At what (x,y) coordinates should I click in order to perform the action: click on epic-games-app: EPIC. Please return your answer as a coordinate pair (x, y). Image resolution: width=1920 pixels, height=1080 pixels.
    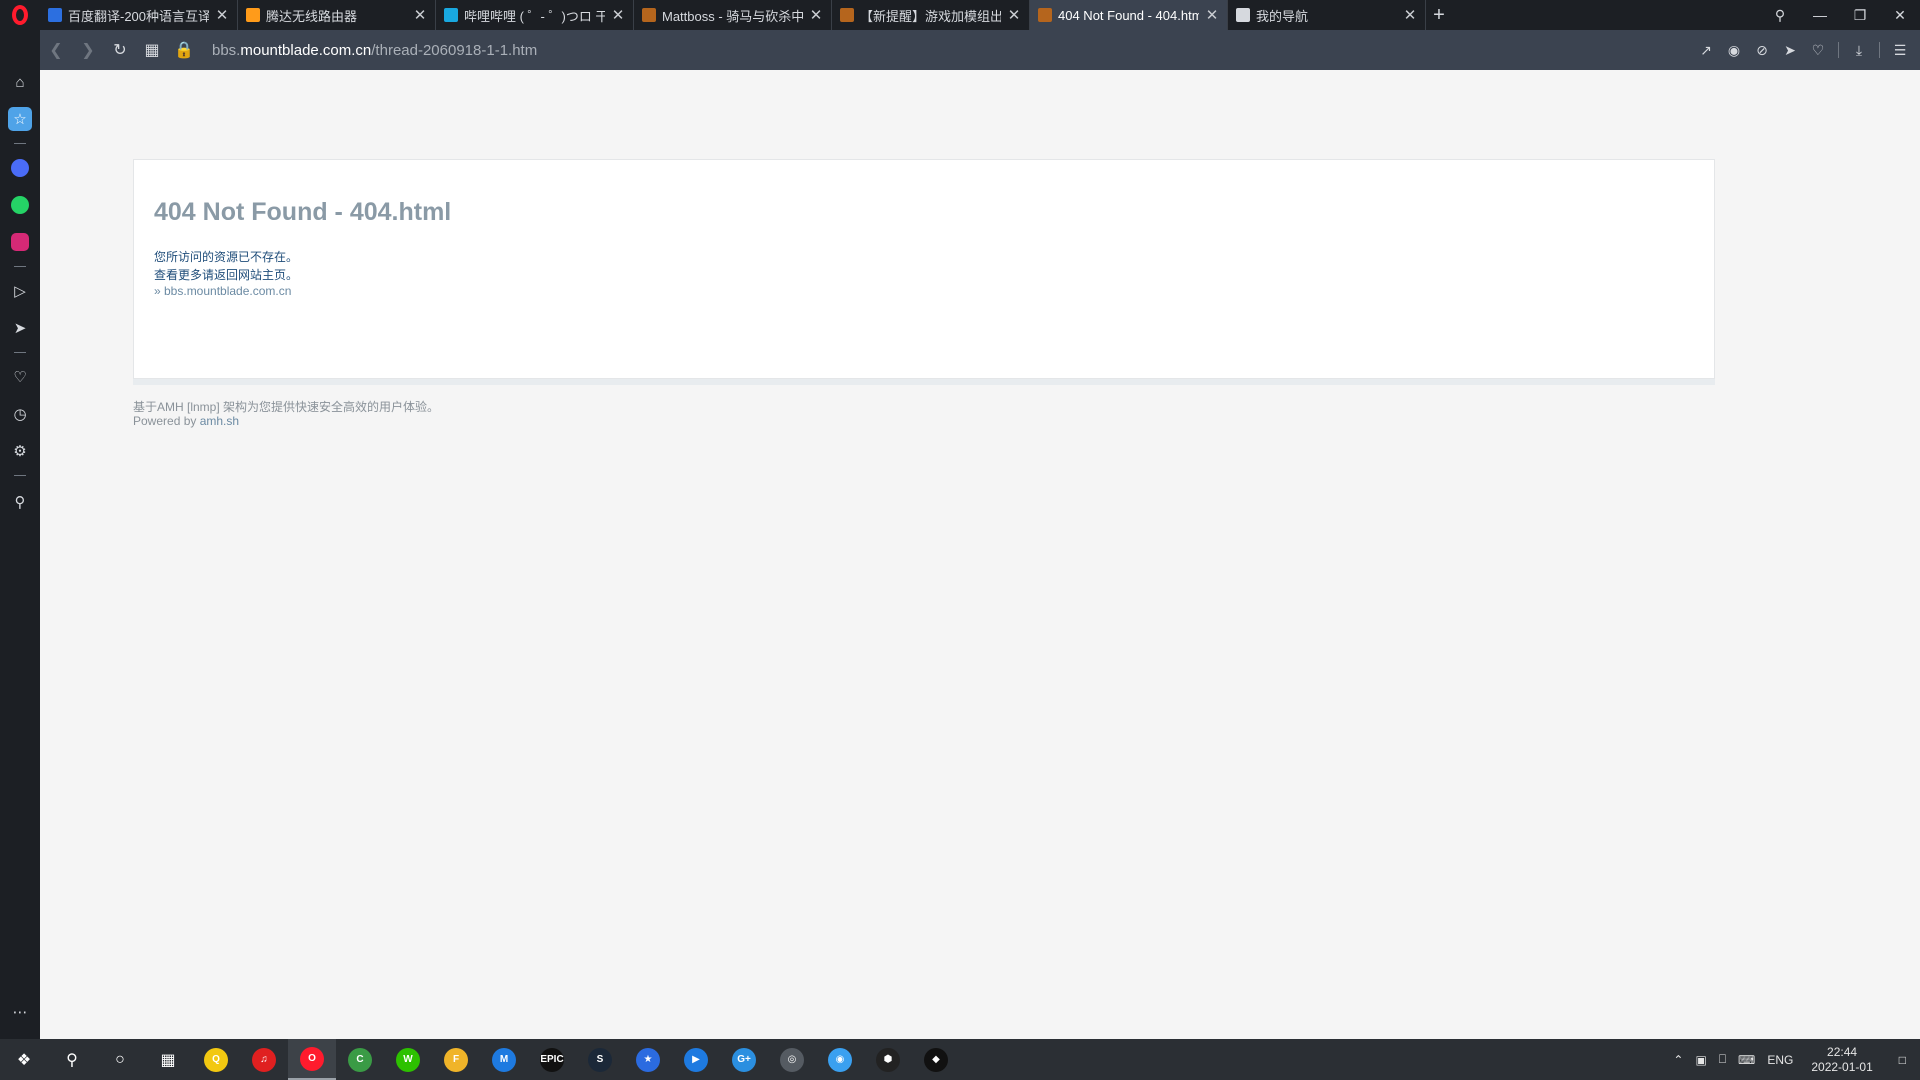
    Looking at the image, I should click on (552, 1059).